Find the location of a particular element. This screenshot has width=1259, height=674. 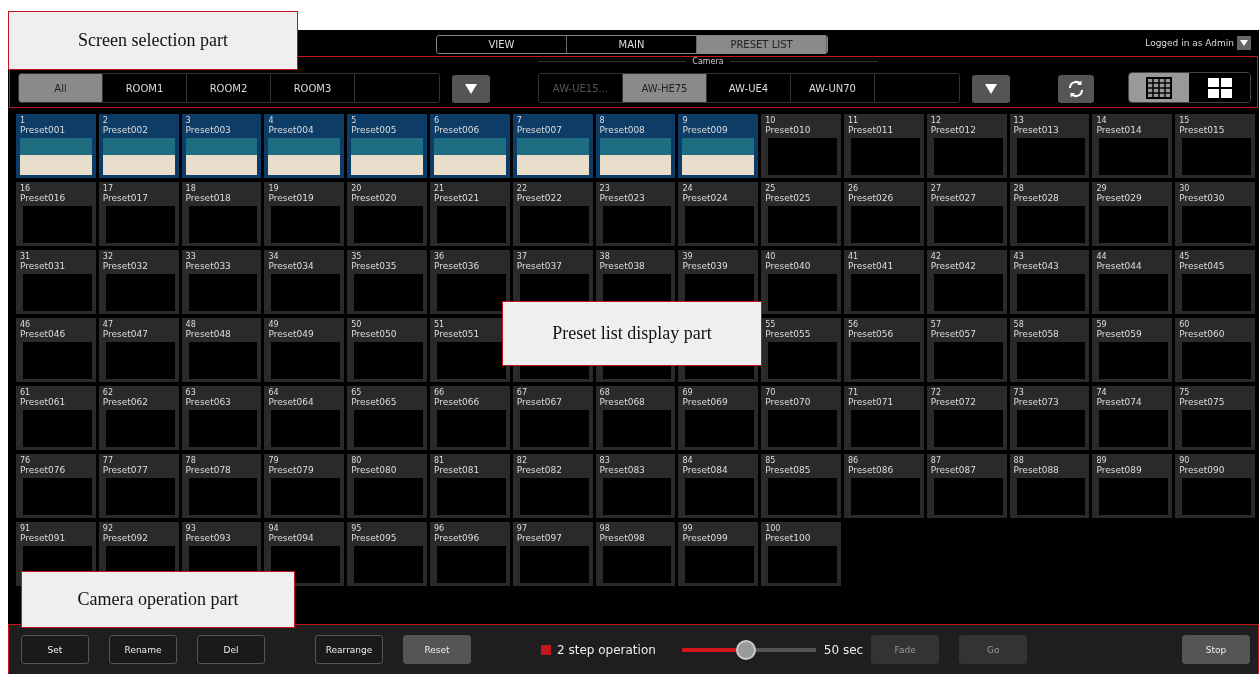

preset-tile: 61 Preset061 is located at coordinates (56, 418).